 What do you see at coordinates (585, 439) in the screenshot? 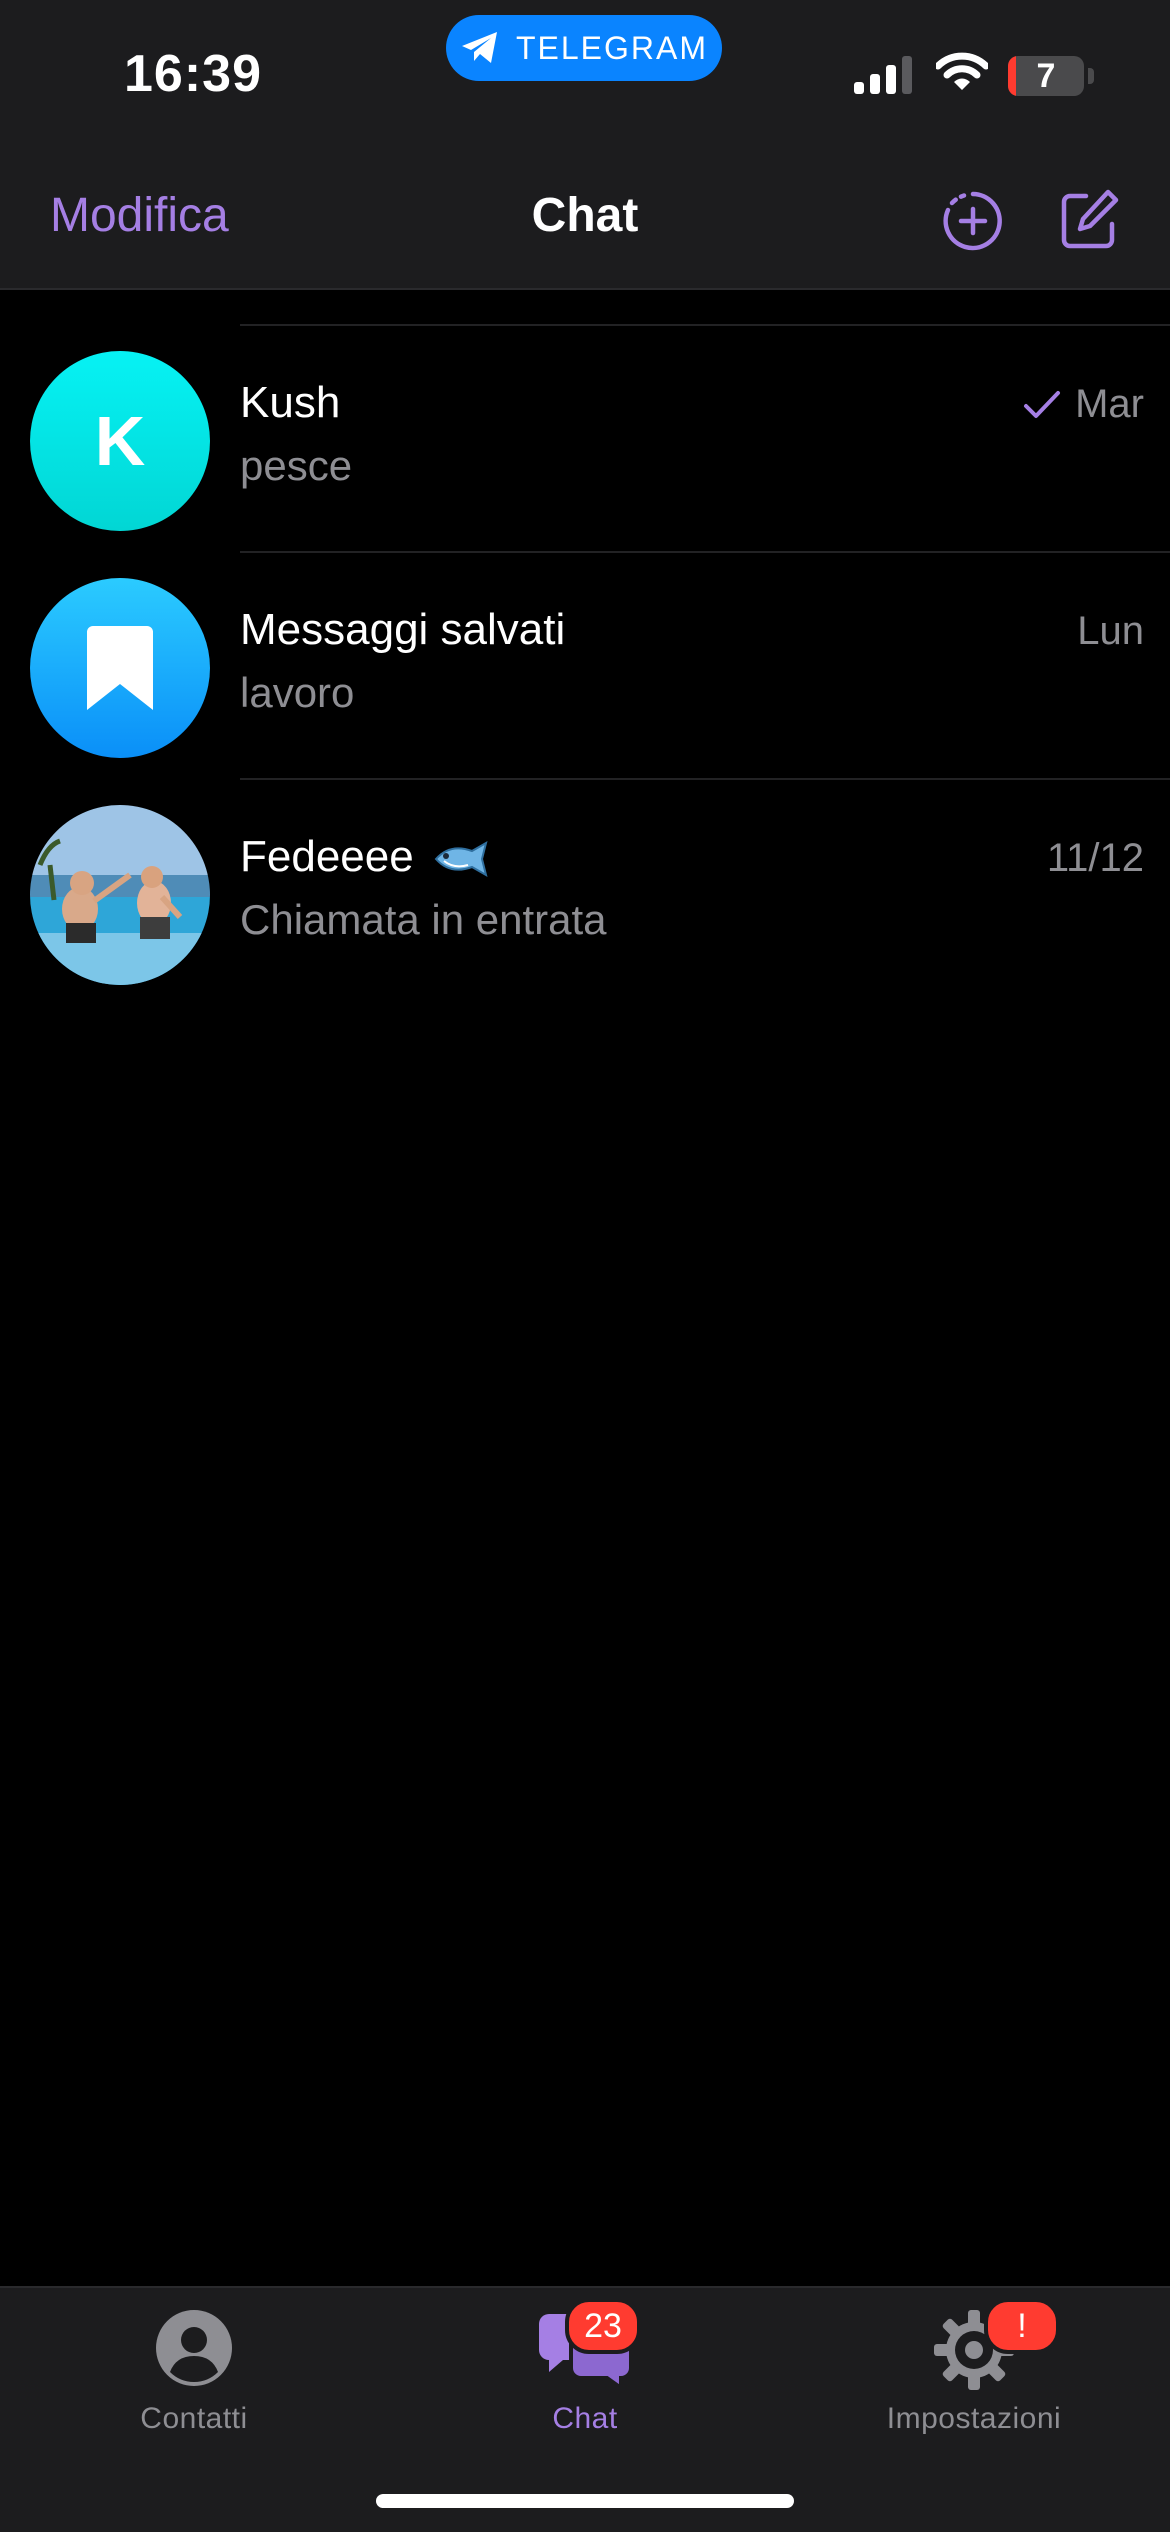
I see `chat-row-kush: K Kush pesce Mar` at bounding box center [585, 439].